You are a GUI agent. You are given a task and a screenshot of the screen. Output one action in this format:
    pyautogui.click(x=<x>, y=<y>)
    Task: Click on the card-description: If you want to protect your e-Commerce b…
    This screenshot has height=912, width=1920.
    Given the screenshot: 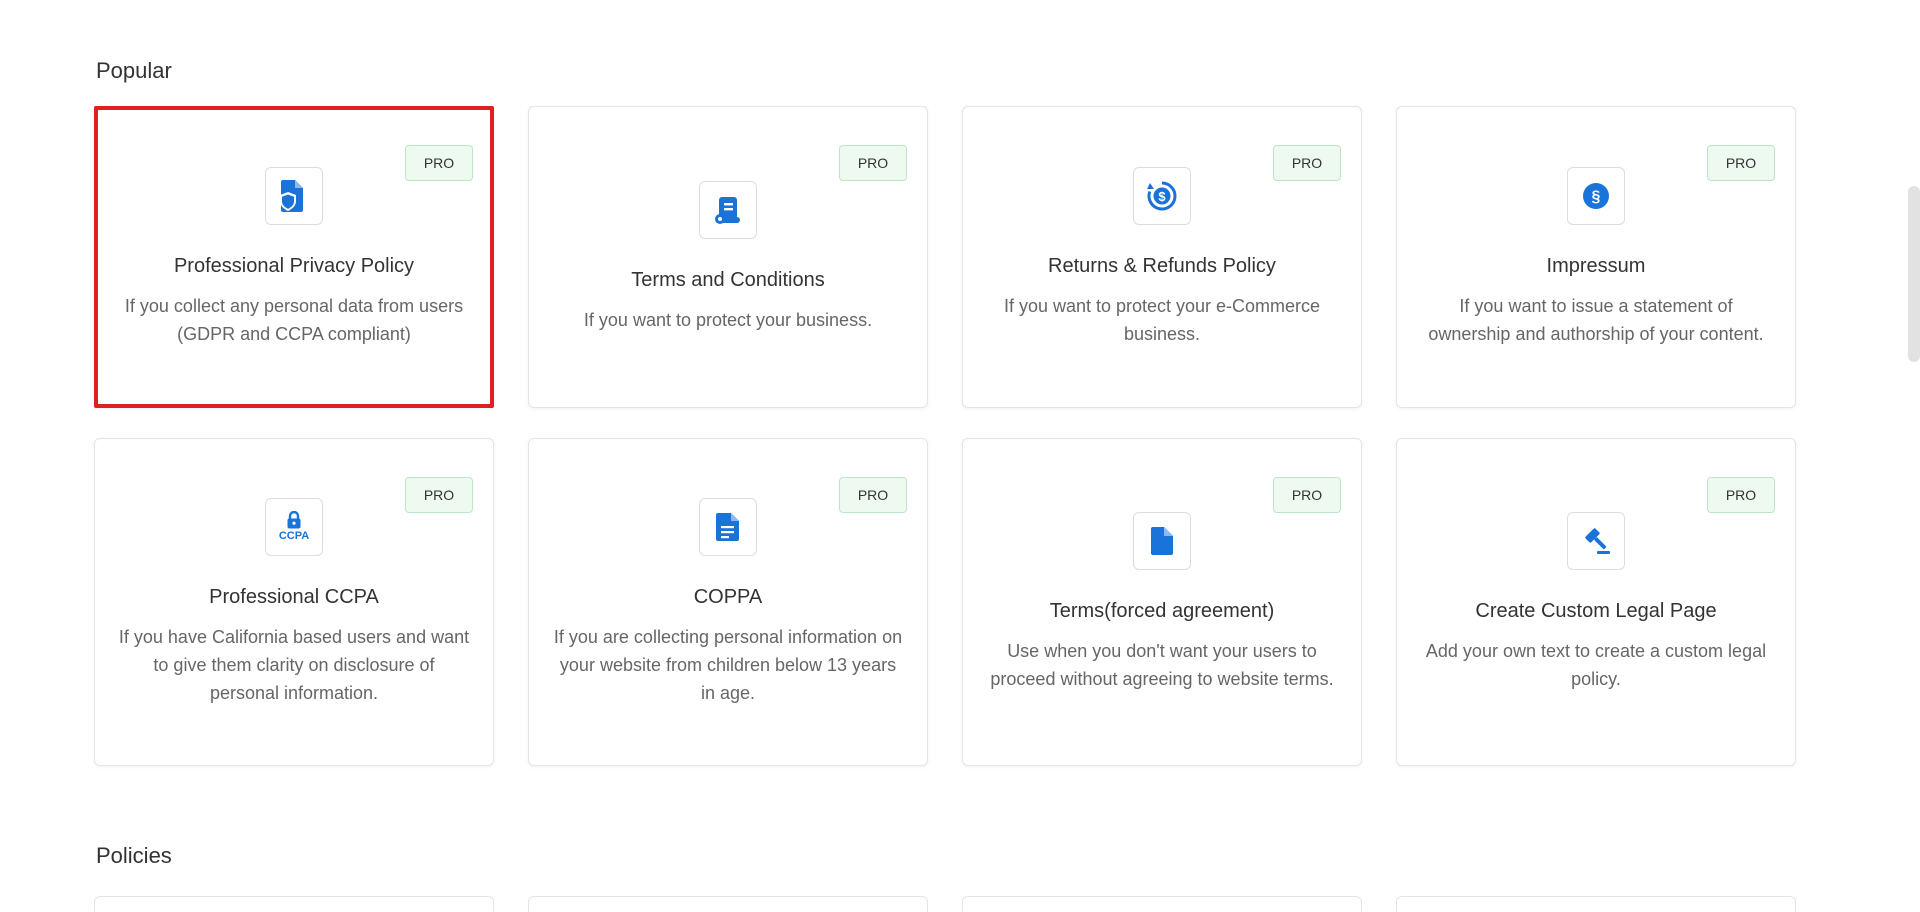 What is the action you would take?
    pyautogui.click(x=1162, y=319)
    